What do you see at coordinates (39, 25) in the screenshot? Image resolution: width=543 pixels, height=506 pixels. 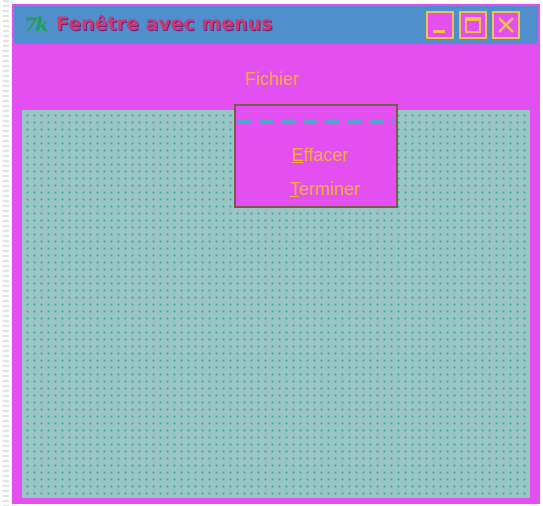 I see `tk-feather-icon: 7k` at bounding box center [39, 25].